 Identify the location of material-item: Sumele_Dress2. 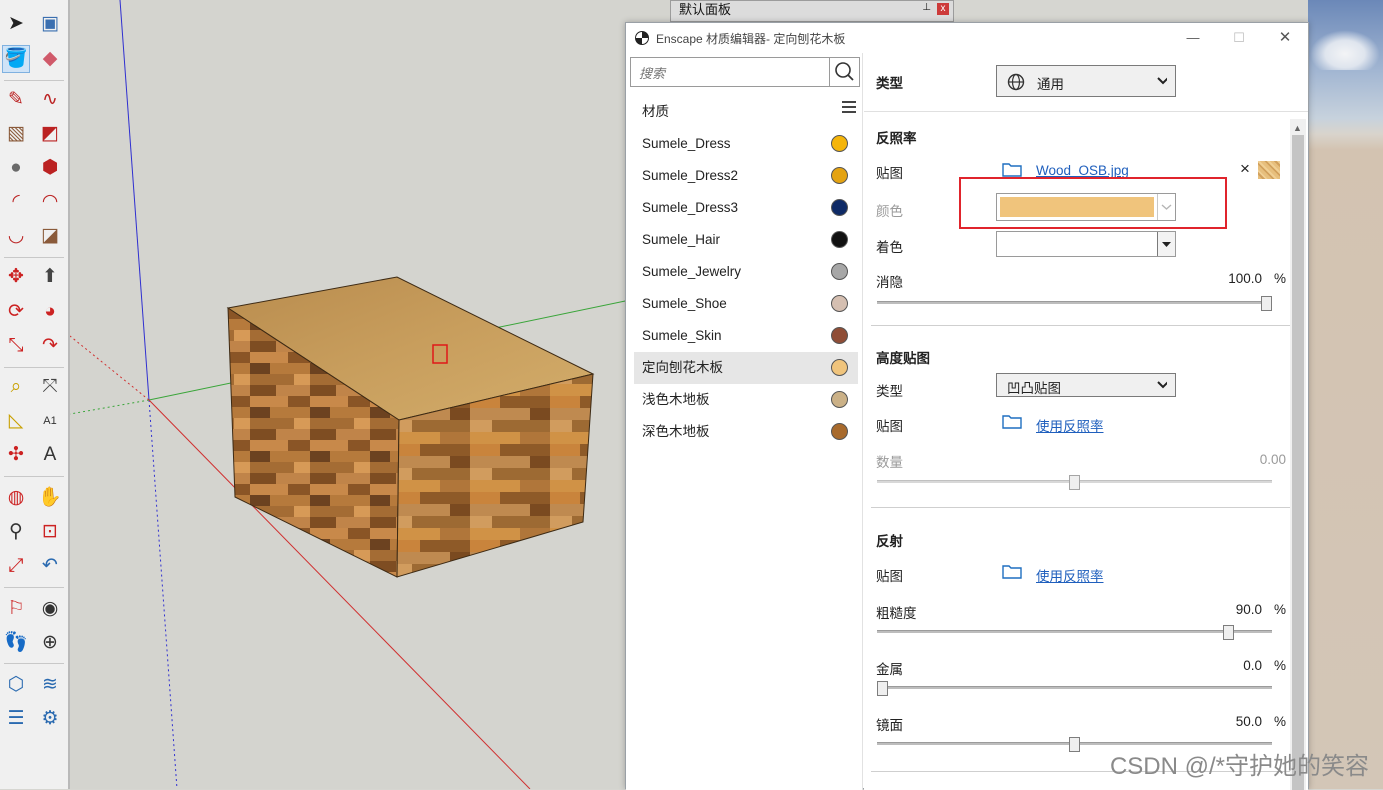
(746, 176).